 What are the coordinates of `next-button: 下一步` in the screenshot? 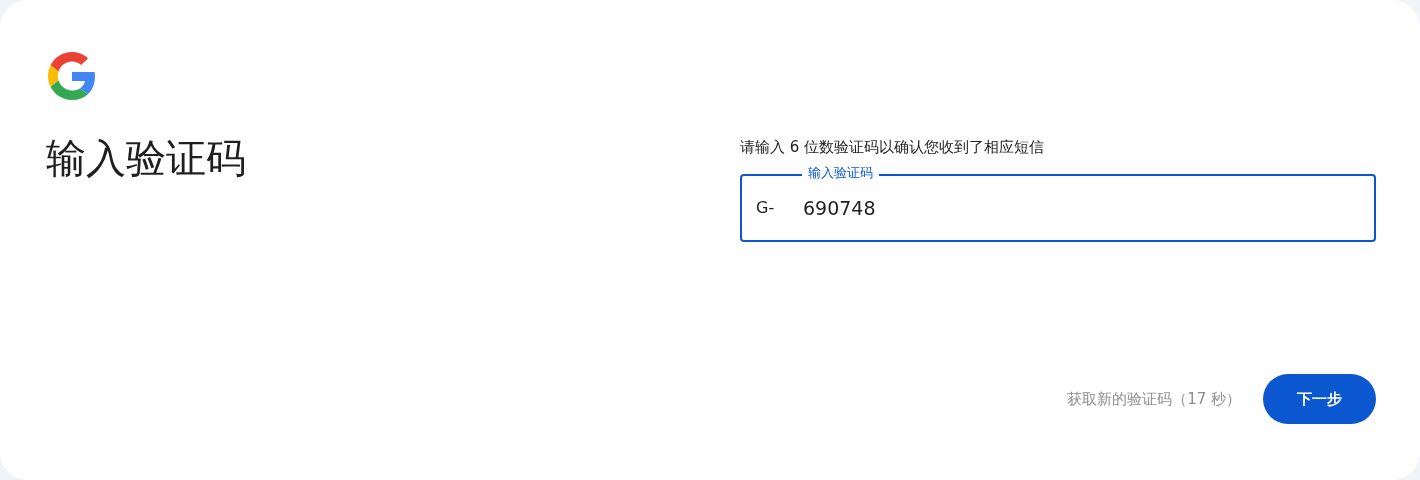 It's located at (1319, 399).